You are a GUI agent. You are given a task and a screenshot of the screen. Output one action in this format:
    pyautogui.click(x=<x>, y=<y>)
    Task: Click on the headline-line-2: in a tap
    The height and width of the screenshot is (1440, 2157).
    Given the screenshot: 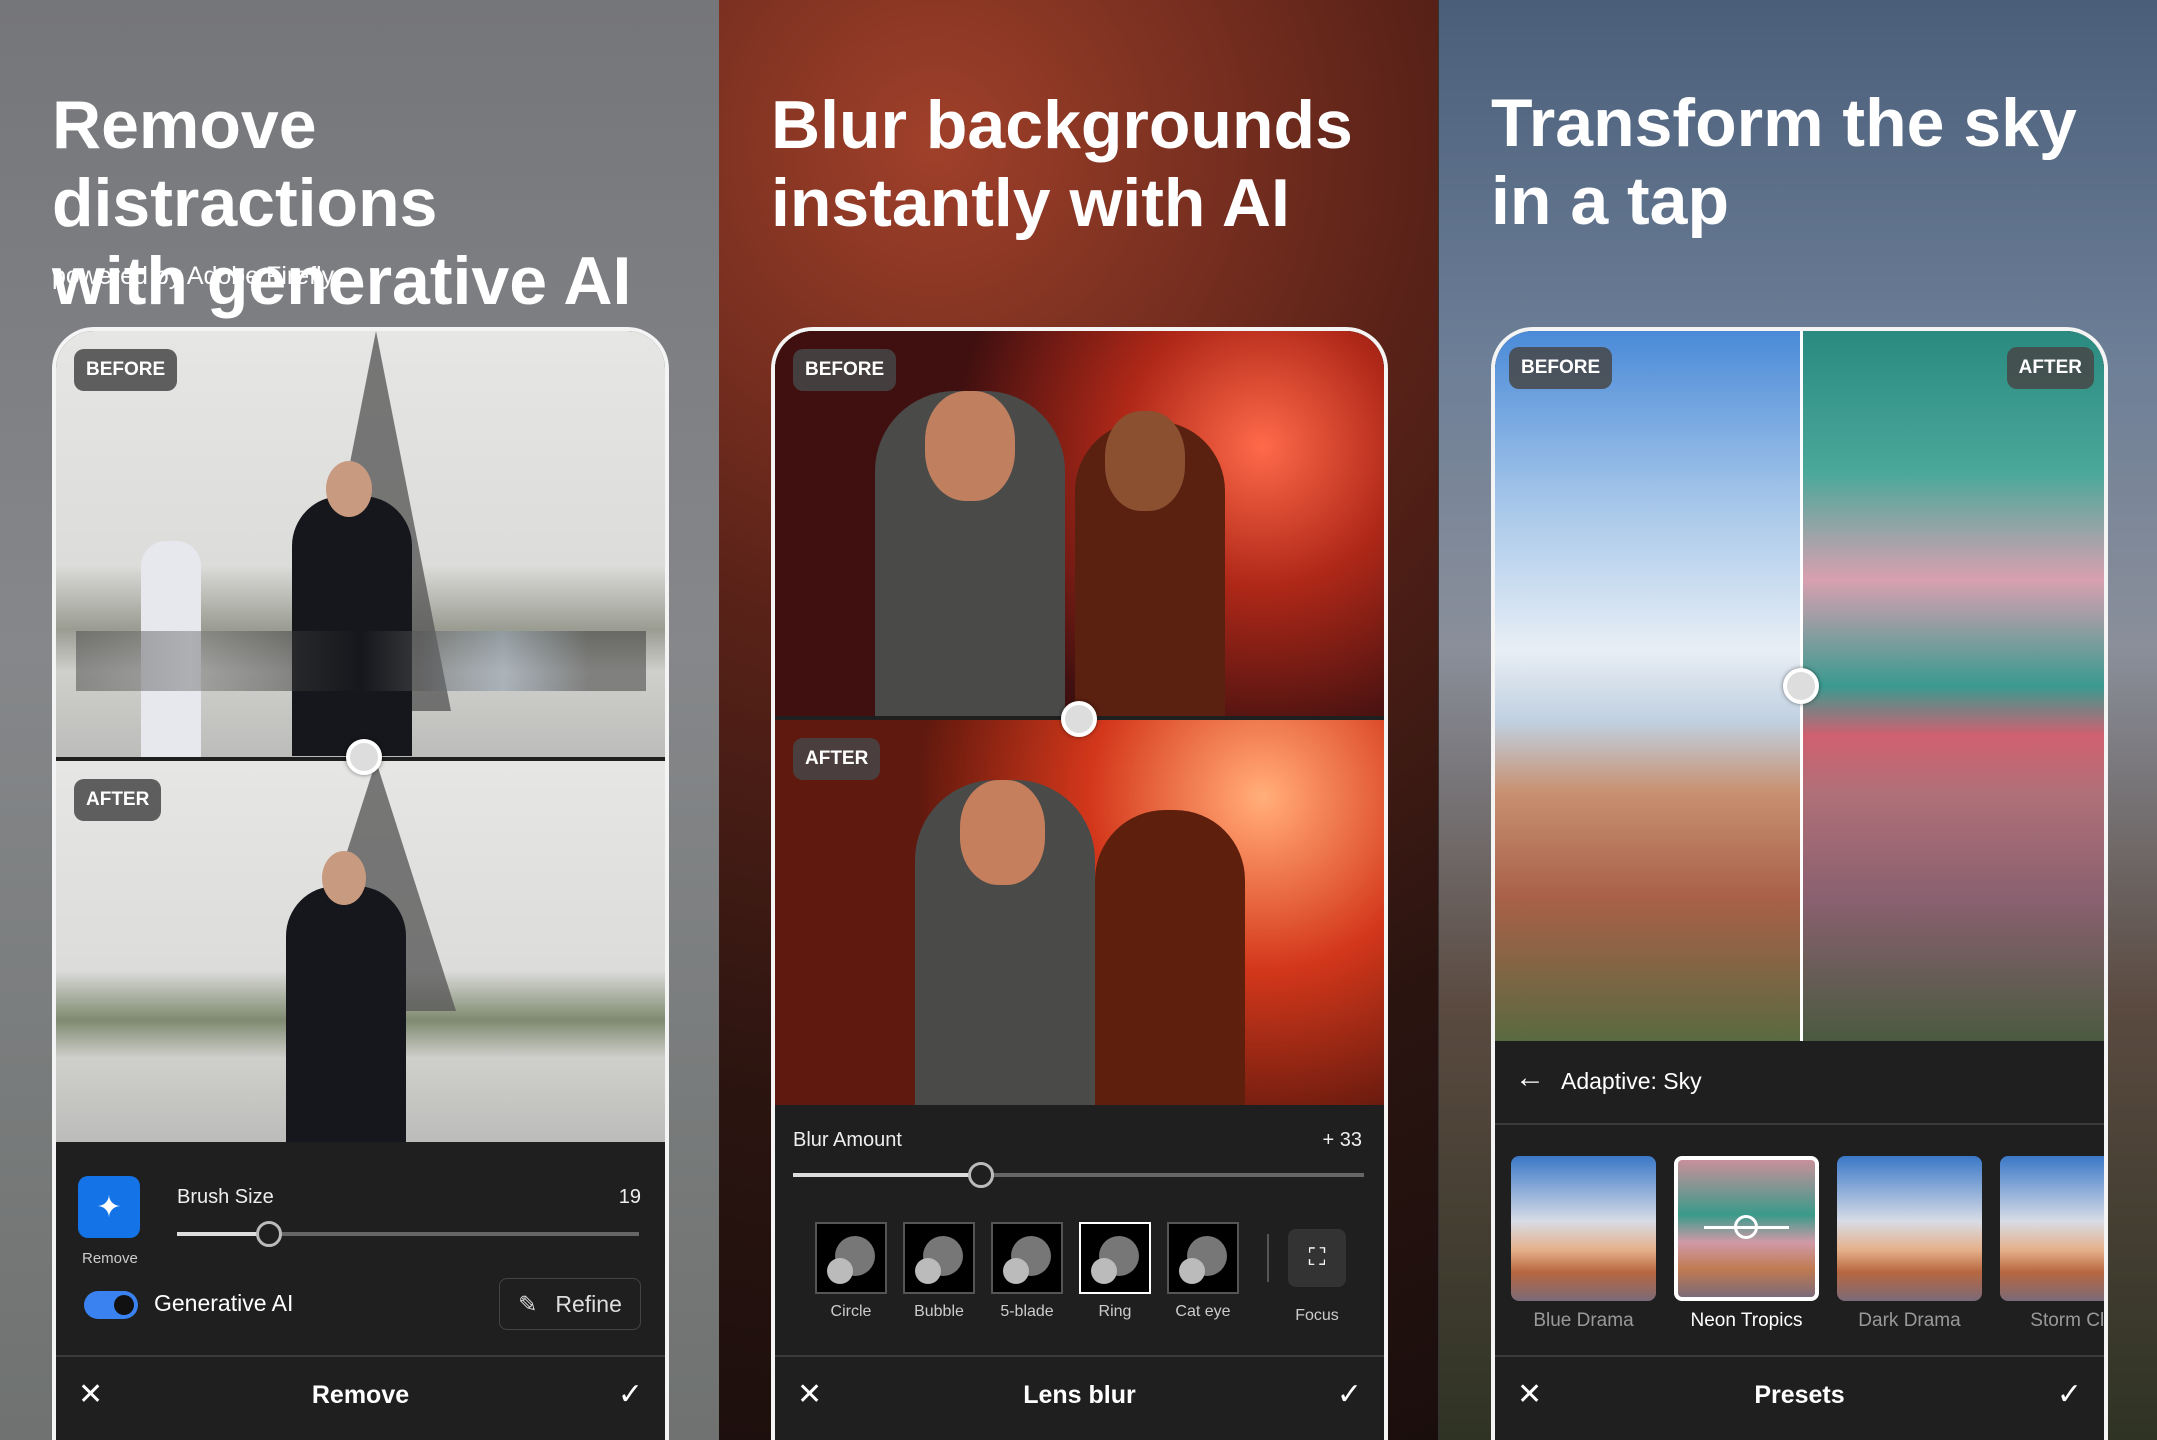 What is the action you would take?
    pyautogui.click(x=1610, y=201)
    